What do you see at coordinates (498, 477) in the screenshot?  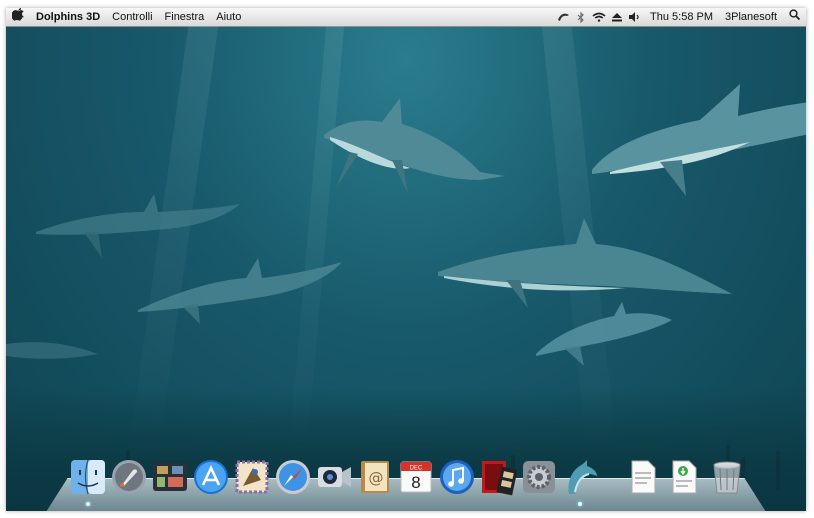 I see `photo-booth-icon` at bounding box center [498, 477].